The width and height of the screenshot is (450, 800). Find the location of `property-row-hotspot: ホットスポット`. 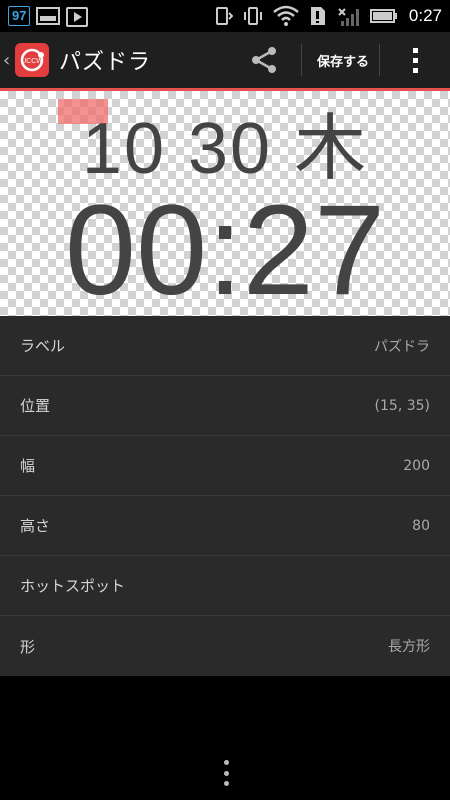

property-row-hotspot: ホットスポット is located at coordinates (225, 586).